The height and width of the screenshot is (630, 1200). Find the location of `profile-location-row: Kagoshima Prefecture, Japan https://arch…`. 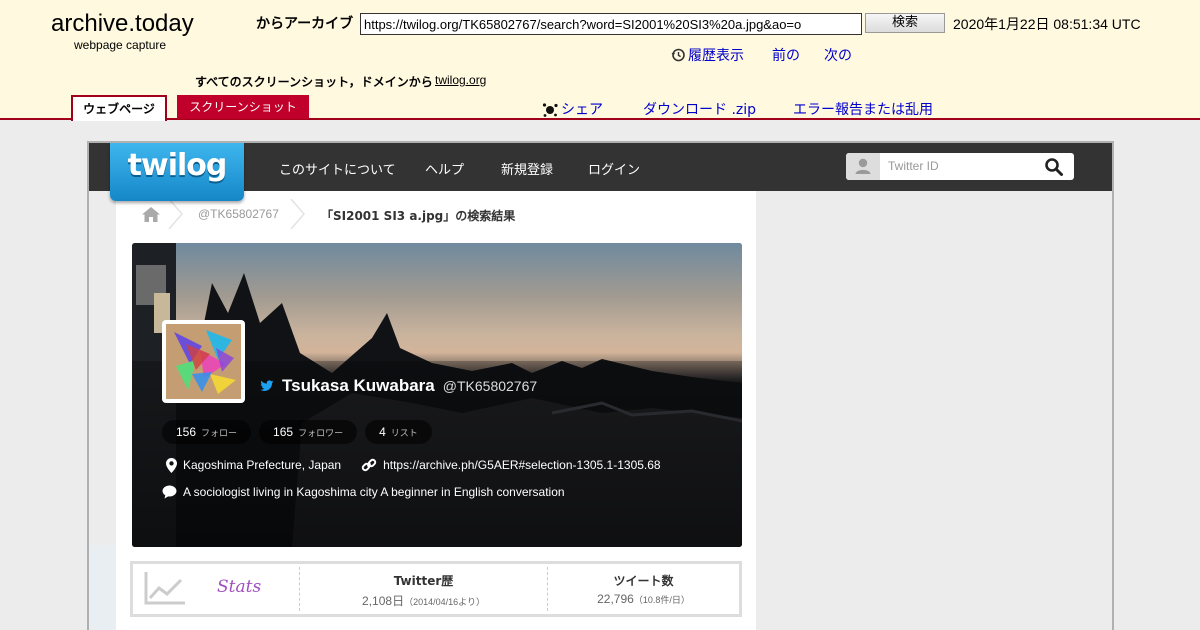

profile-location-row: Kagoshima Prefecture, Japan https://arch… is located at coordinates (413, 465).